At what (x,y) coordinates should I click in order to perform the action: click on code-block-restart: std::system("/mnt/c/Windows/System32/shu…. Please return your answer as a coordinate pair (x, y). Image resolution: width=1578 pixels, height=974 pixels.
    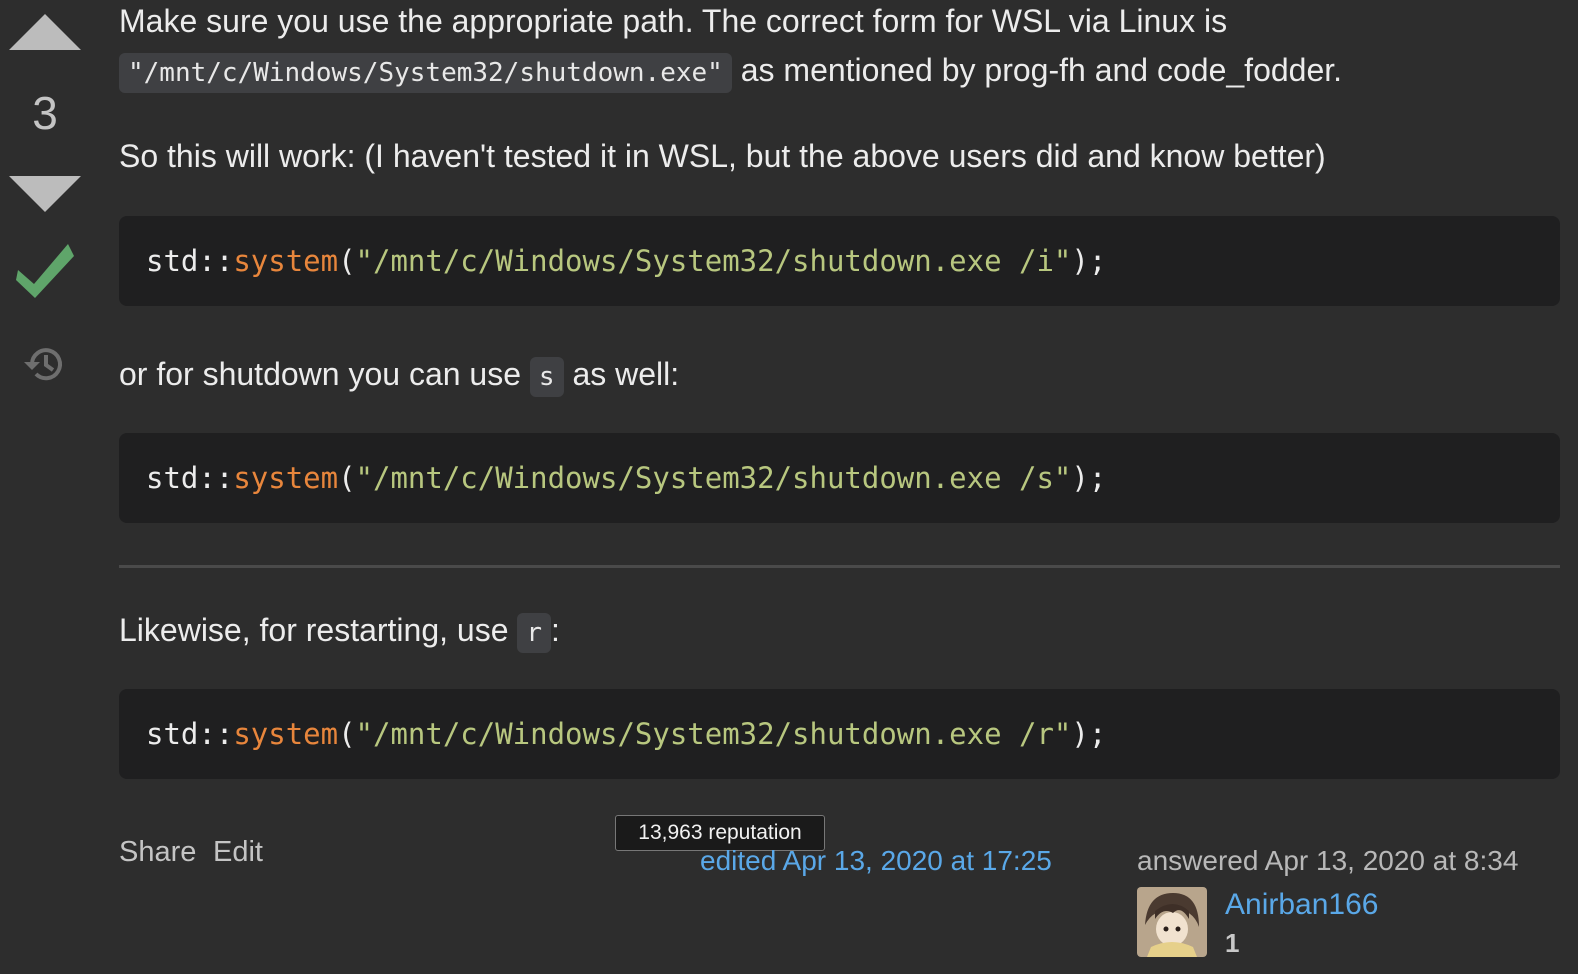
    Looking at the image, I should click on (839, 734).